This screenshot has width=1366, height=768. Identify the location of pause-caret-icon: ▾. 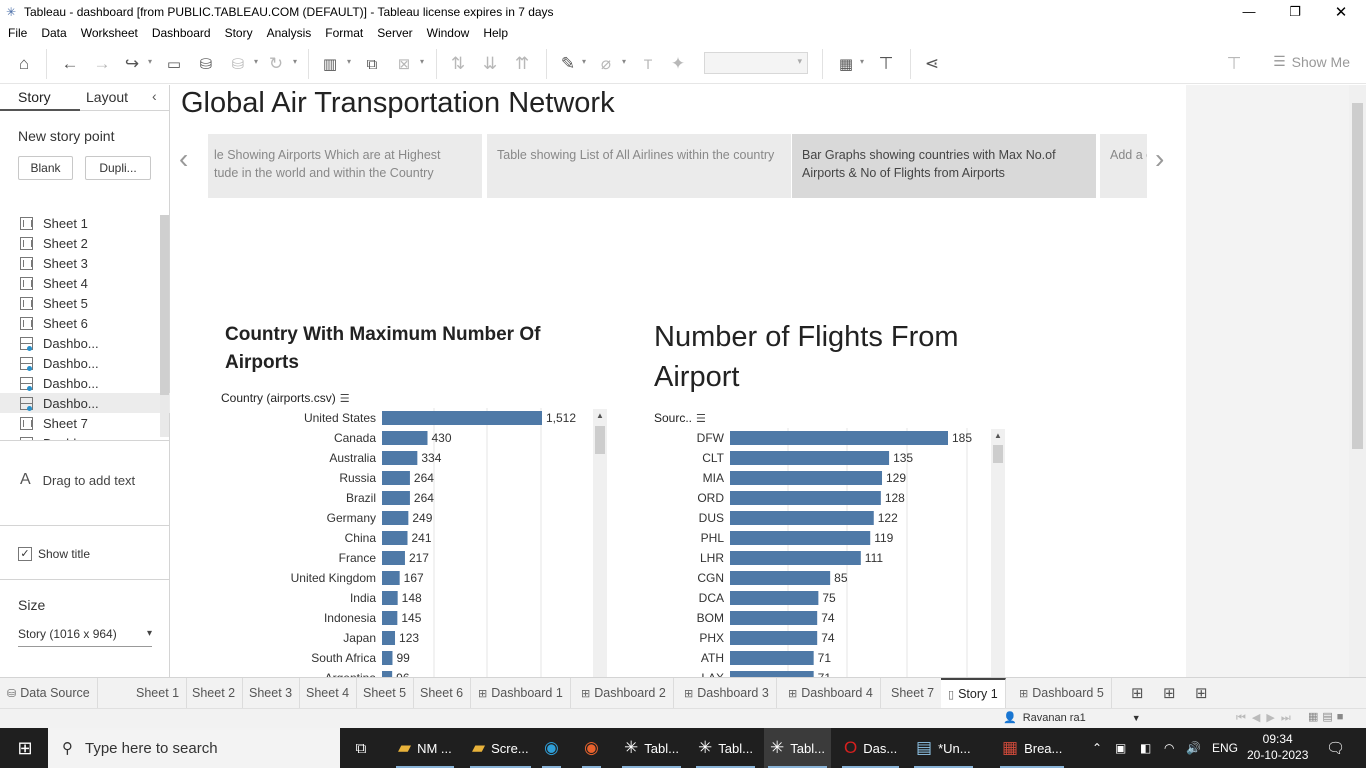
(256, 61).